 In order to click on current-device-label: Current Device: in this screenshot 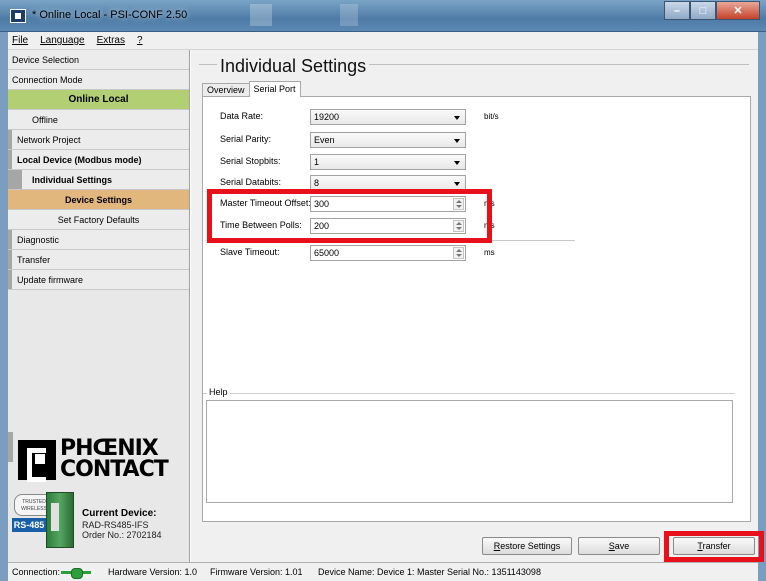, I will do `click(119, 513)`.